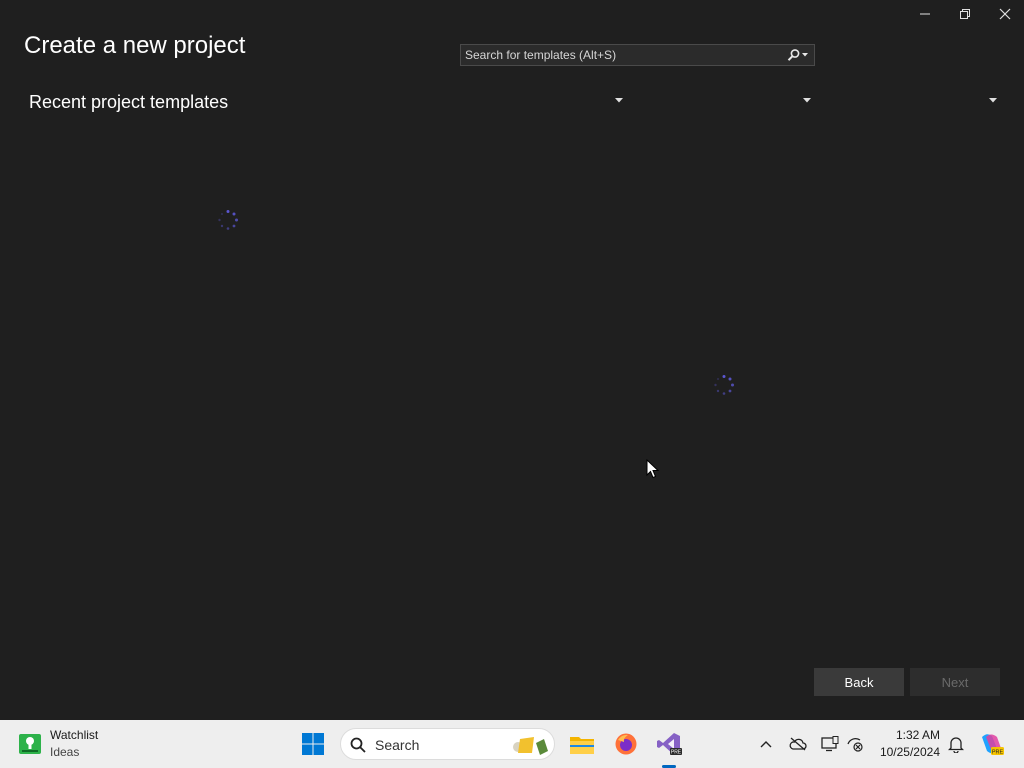 The image size is (1024, 768). Describe the element at coordinates (623, 55) in the screenshot. I see `template-search-input` at that location.